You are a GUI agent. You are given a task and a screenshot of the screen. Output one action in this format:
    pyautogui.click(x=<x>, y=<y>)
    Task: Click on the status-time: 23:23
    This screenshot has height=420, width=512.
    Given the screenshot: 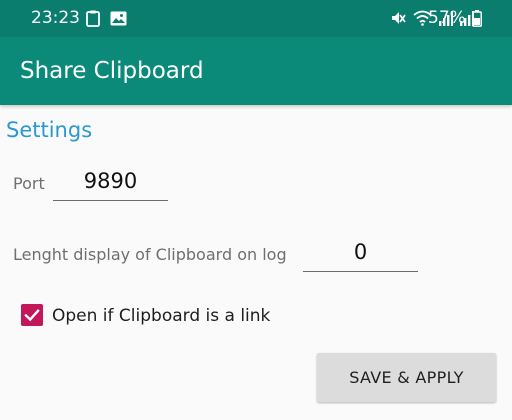 What is the action you would take?
    pyautogui.click(x=55, y=18)
    